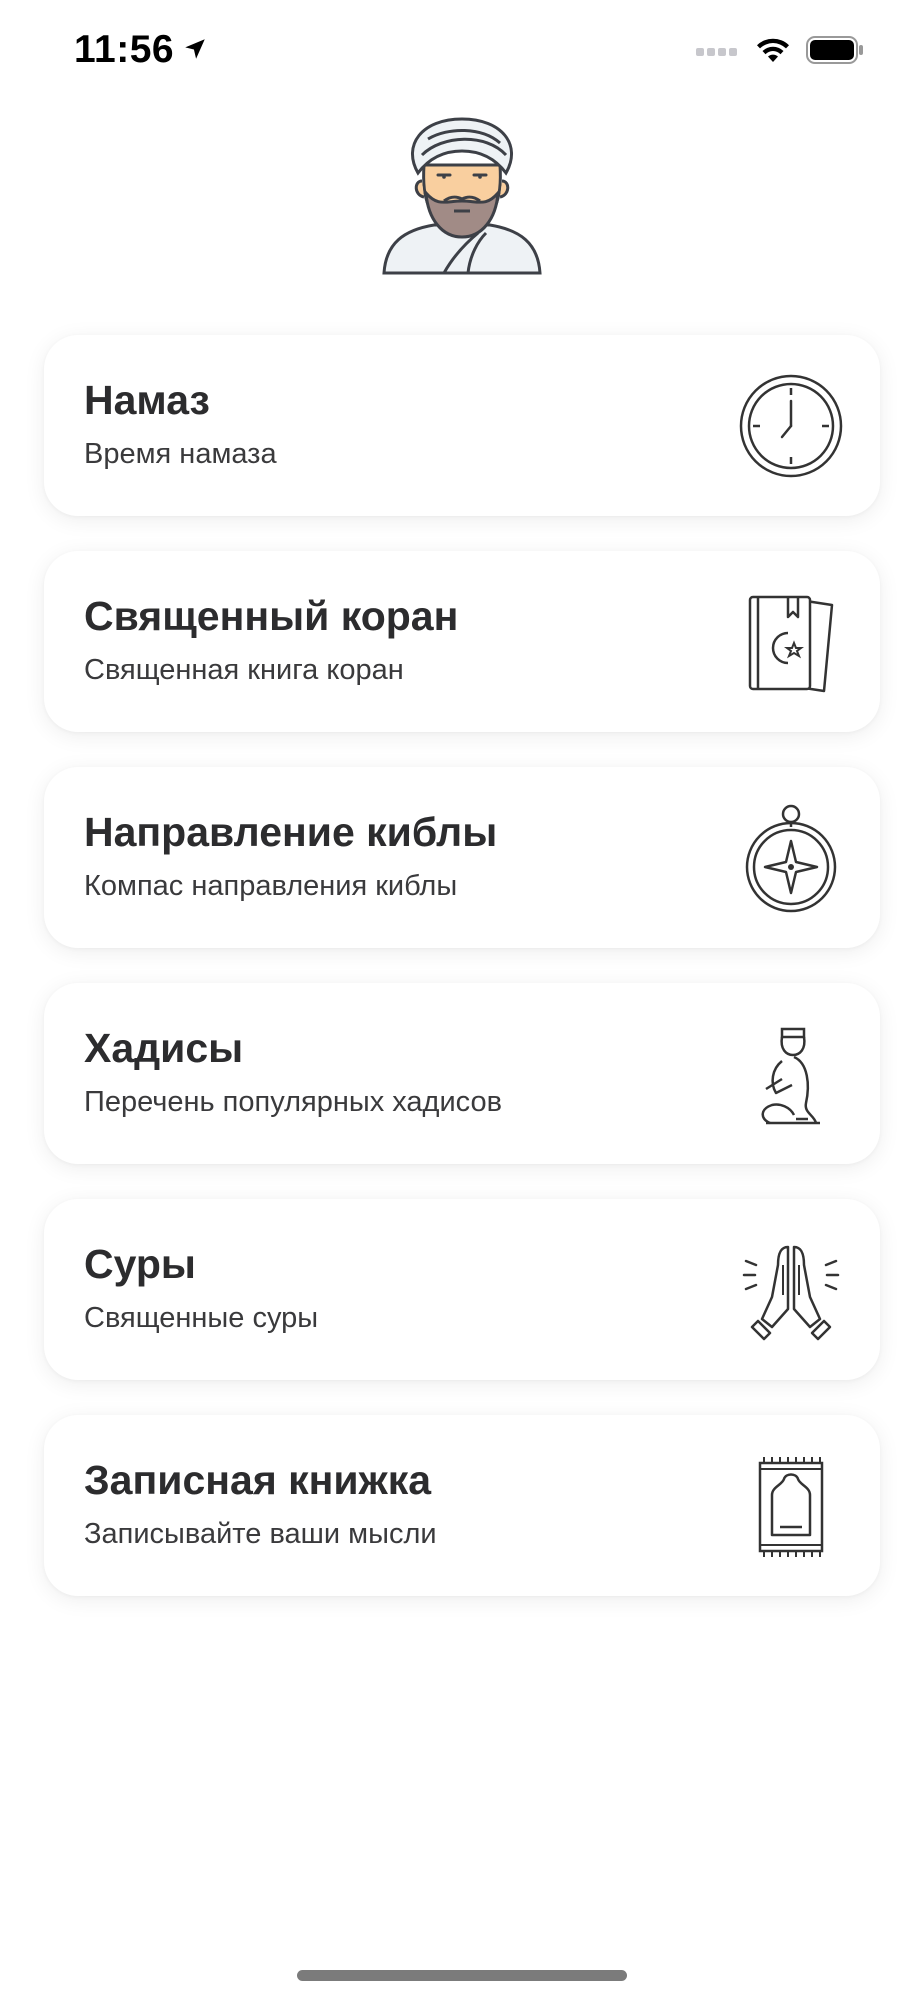 This screenshot has height=2000, width=924. What do you see at coordinates (462, 1975) in the screenshot?
I see `home-indicator` at bounding box center [462, 1975].